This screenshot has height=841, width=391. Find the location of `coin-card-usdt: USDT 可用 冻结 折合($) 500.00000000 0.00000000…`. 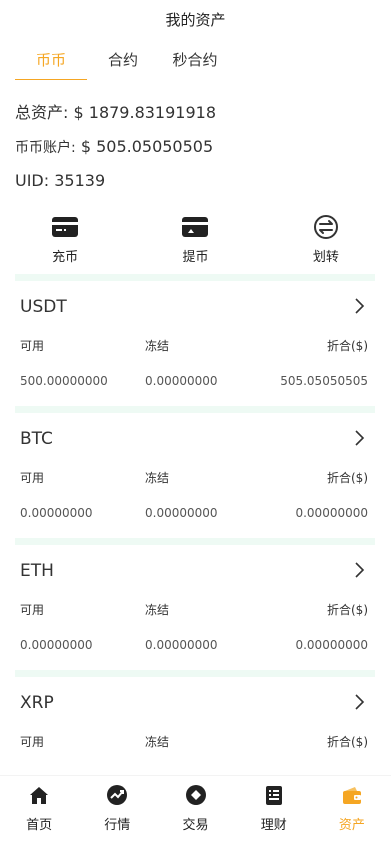

coin-card-usdt: USDT 可用 冻结 折合($) 500.00000000 0.00000000… is located at coordinates (195, 340).